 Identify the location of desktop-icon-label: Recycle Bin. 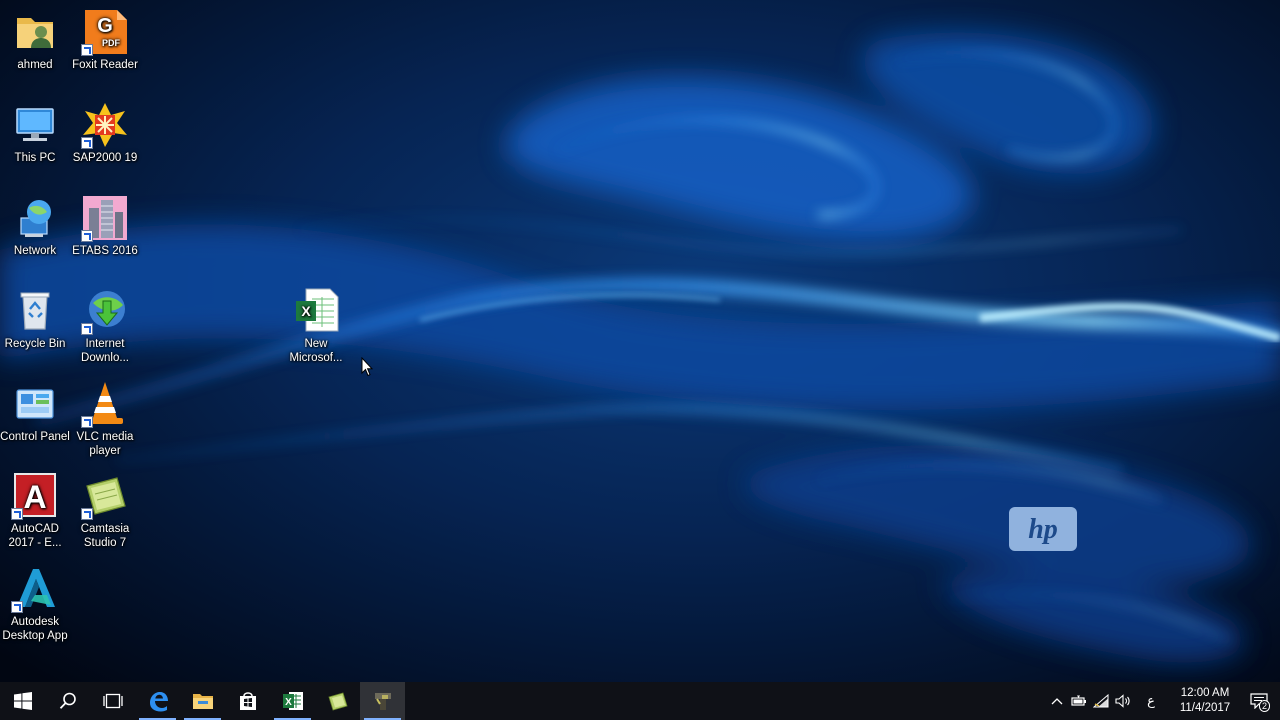
(35, 344).